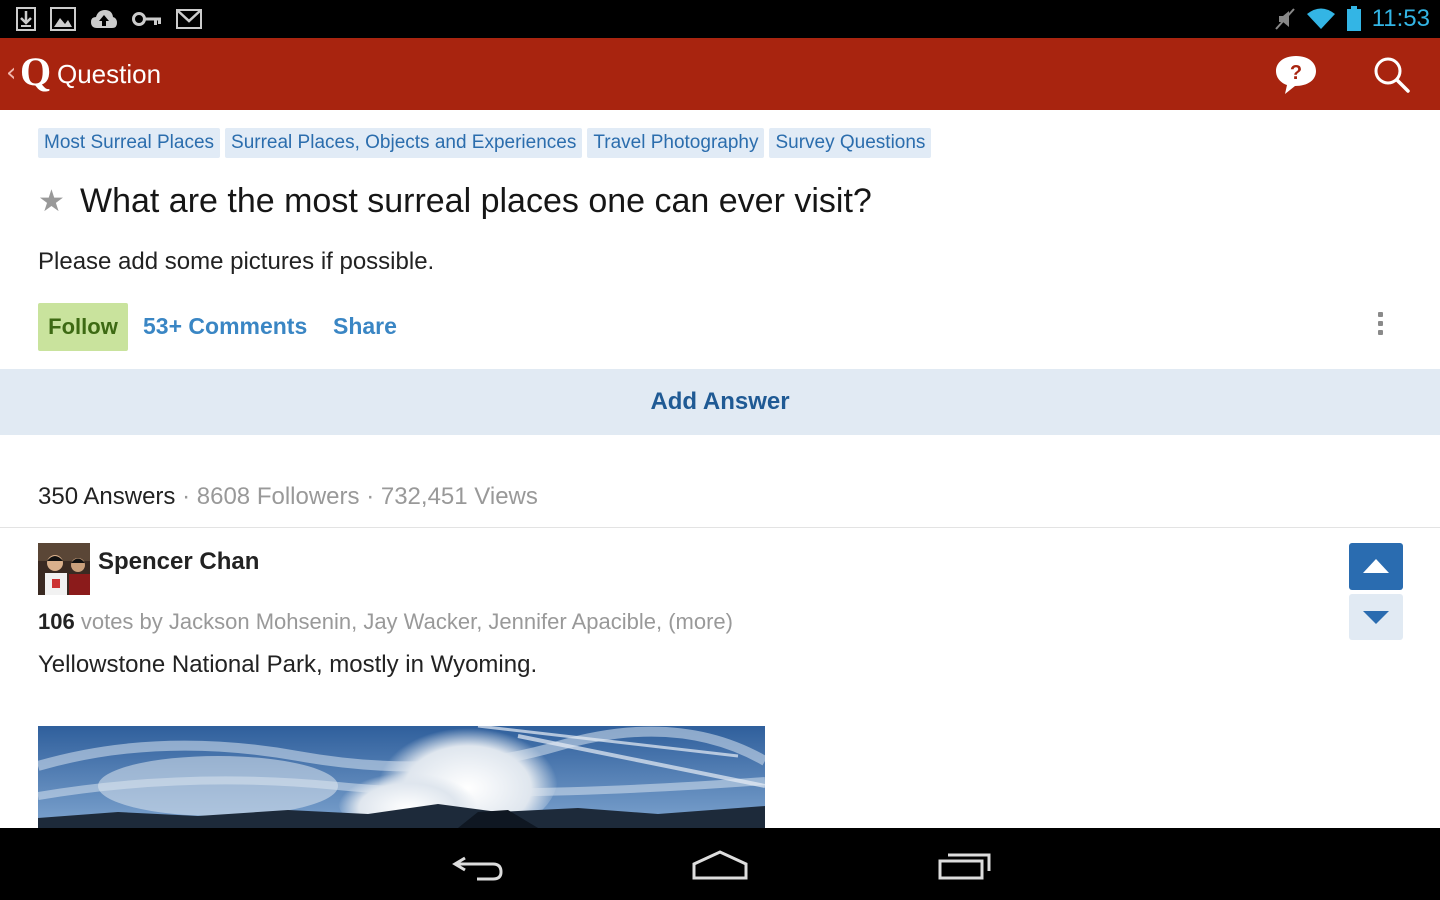 The width and height of the screenshot is (1440, 900). Describe the element at coordinates (146, 19) in the screenshot. I see `key-icon` at that location.